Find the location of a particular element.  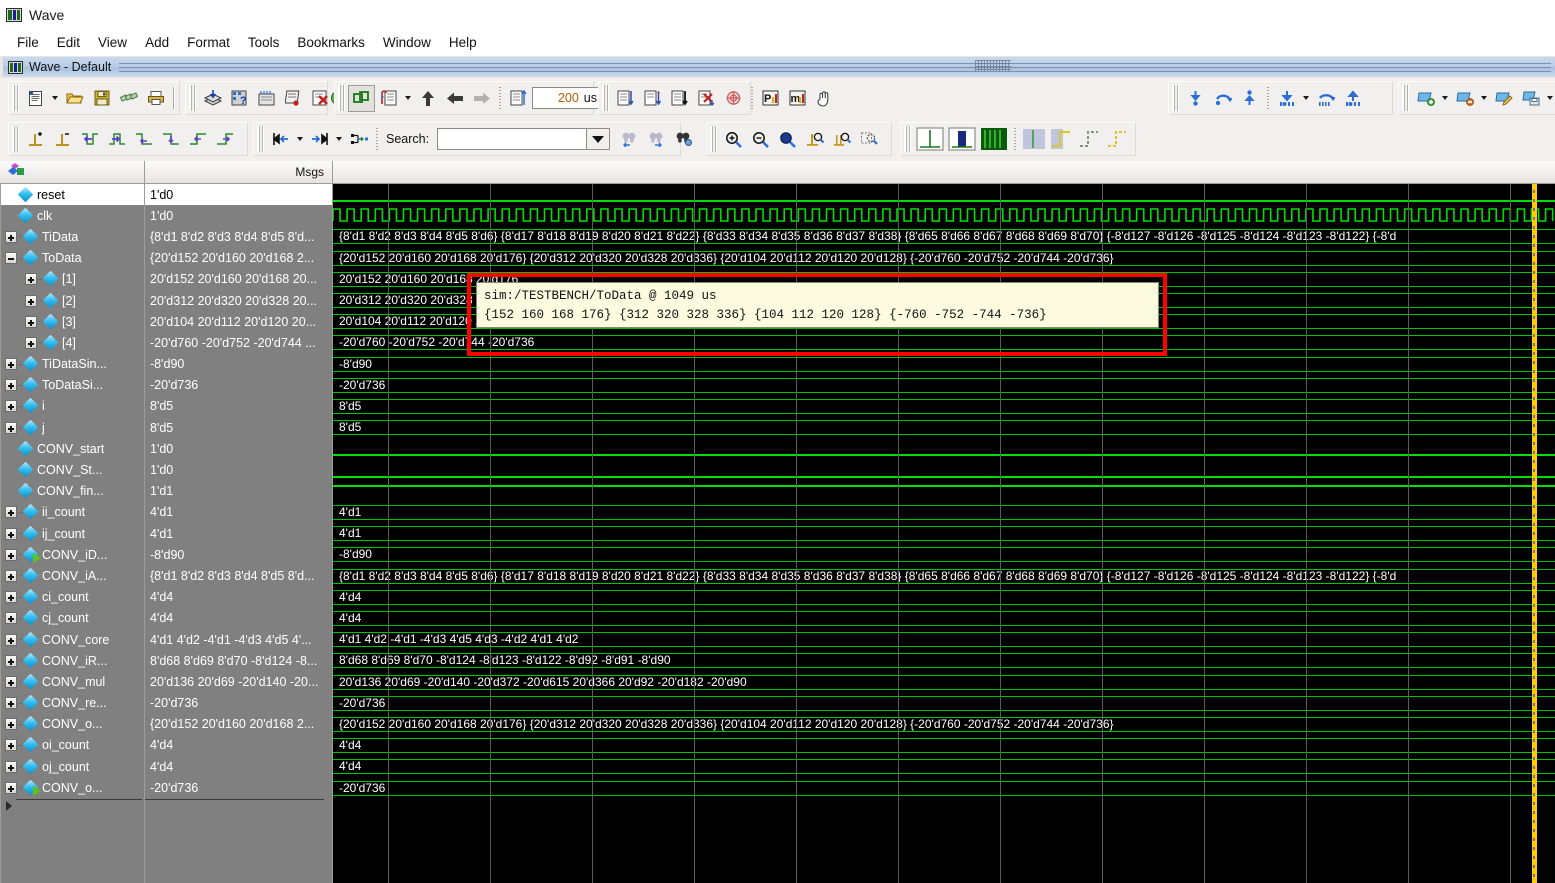

signal-row-j: j is located at coordinates (72, 427).